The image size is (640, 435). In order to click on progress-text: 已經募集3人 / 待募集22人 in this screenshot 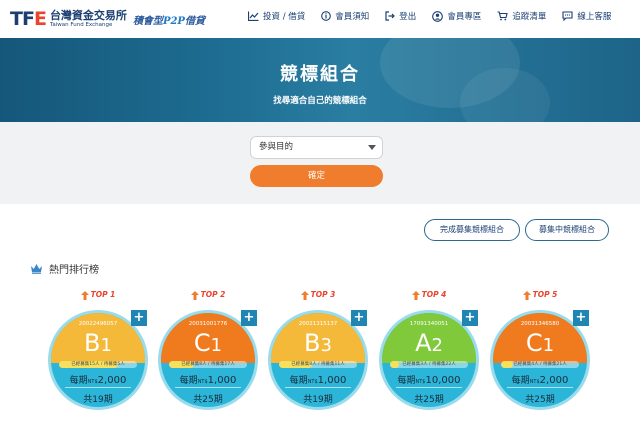, I will do `click(429, 364)`.